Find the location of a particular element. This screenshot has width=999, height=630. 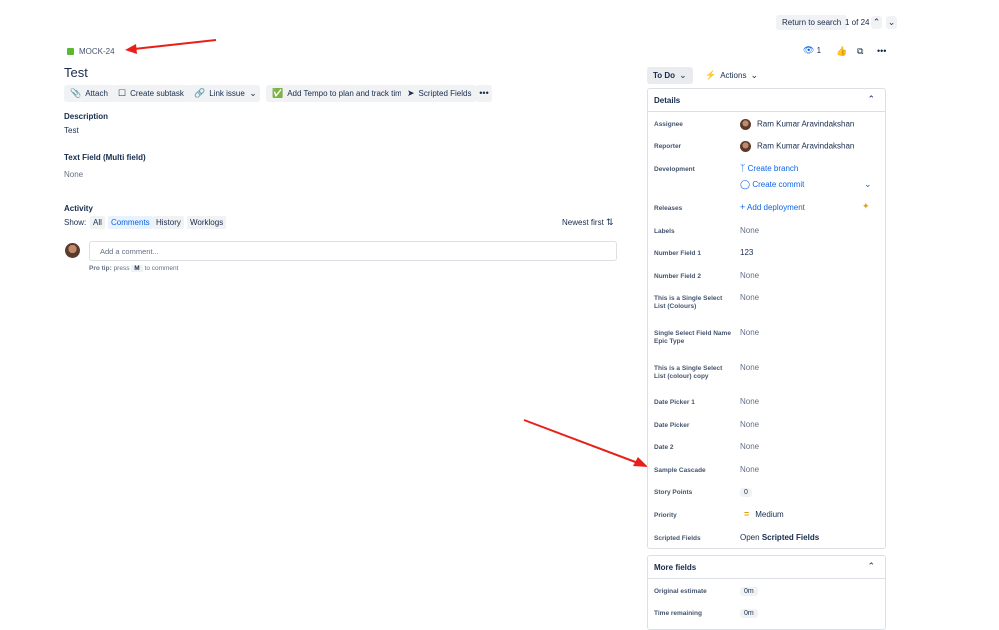

details-header: Details ⌃ is located at coordinates (766, 100).